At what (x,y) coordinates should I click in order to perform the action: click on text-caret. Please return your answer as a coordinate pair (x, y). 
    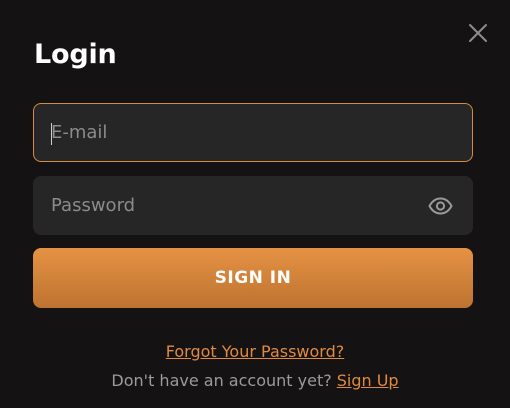
    Looking at the image, I should click on (51, 134).